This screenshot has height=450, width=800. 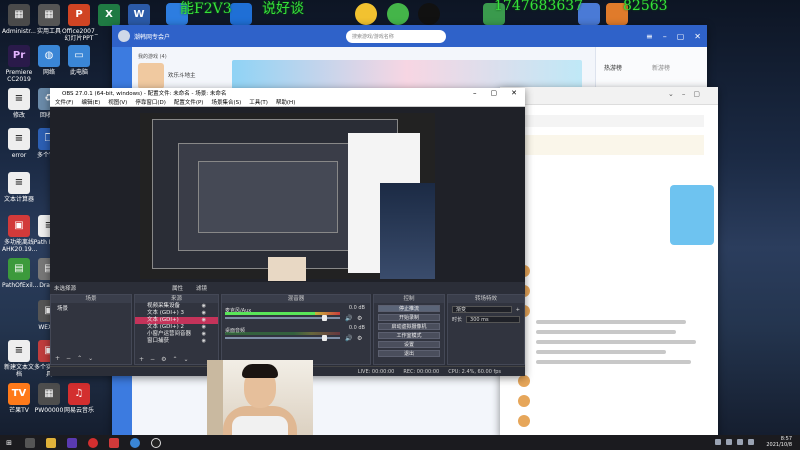 I want to click on menu-view: 视图(V), so click(x=117, y=102).